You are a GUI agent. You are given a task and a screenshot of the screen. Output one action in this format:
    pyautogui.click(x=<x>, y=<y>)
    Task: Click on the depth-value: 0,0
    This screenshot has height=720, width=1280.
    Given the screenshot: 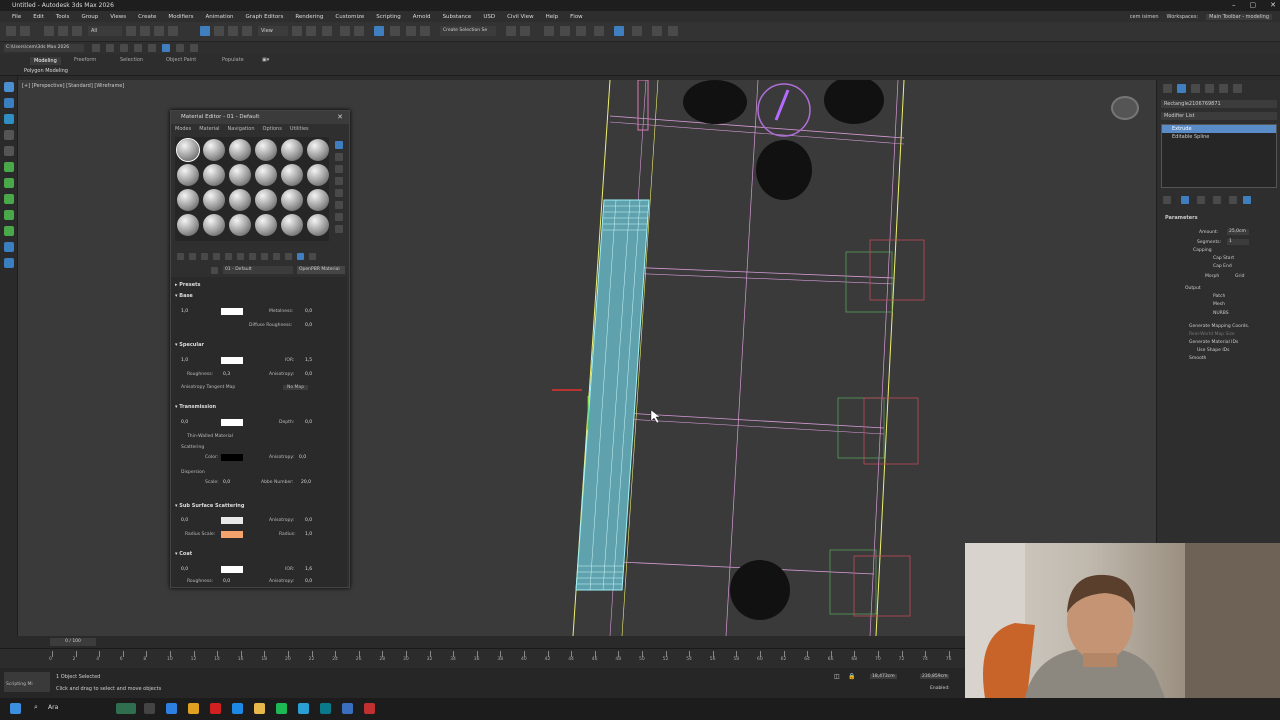 What is the action you would take?
    pyautogui.click(x=308, y=422)
    